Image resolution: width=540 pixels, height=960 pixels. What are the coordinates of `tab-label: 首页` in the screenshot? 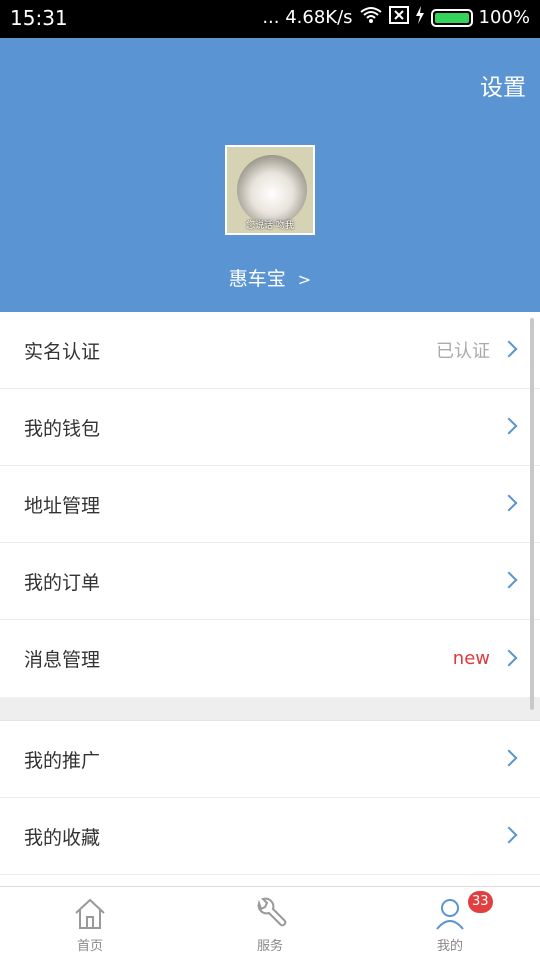 It's located at (89, 946).